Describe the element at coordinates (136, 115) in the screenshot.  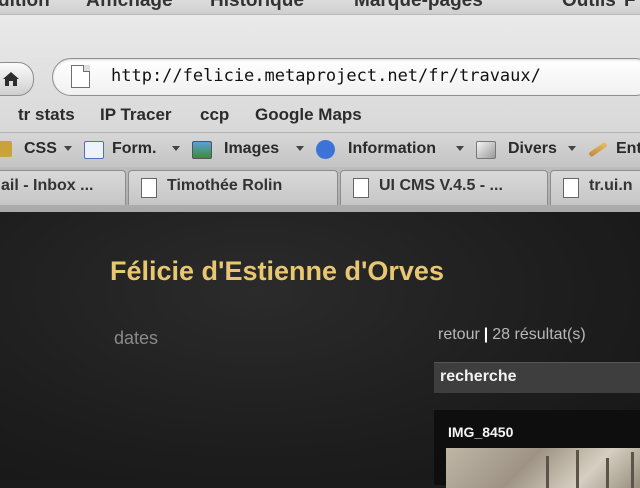
I see `bookmark-ip-tracer: IP Tracer` at that location.